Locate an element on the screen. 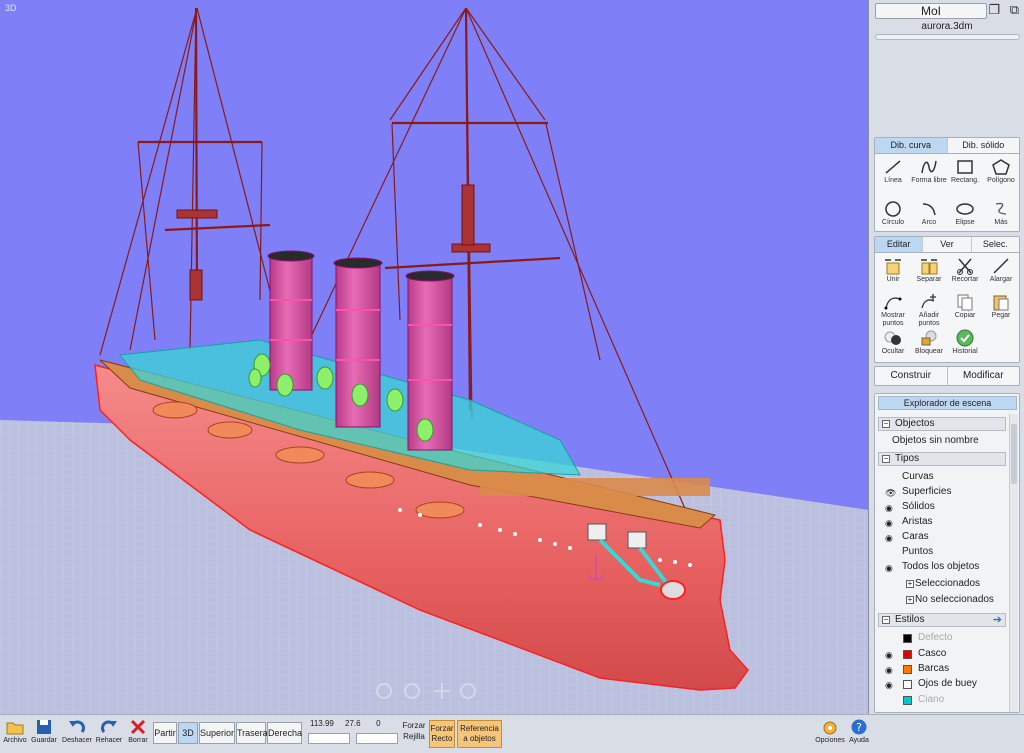  join-tool: Unir is located at coordinates (893, 270).